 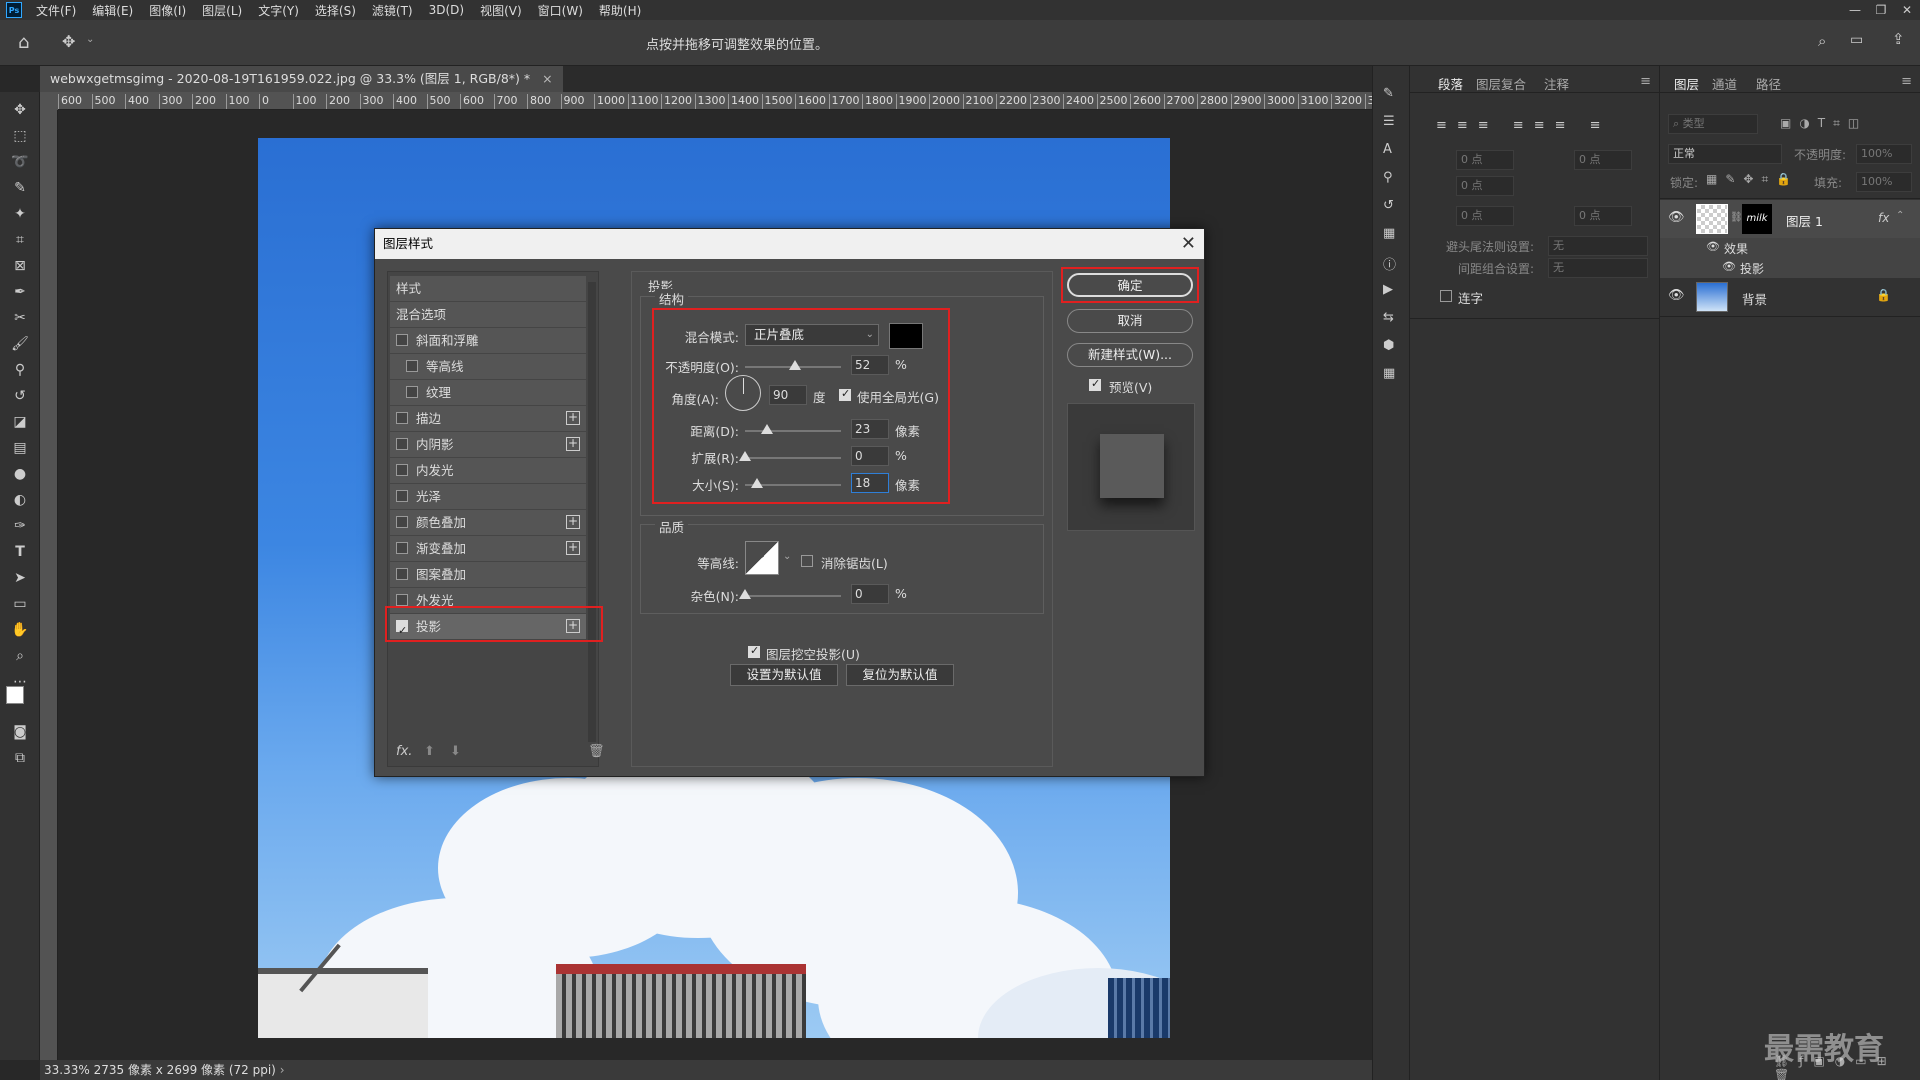 What do you see at coordinates (278, 10) in the screenshot?
I see `menu-type: 文字(Y)` at bounding box center [278, 10].